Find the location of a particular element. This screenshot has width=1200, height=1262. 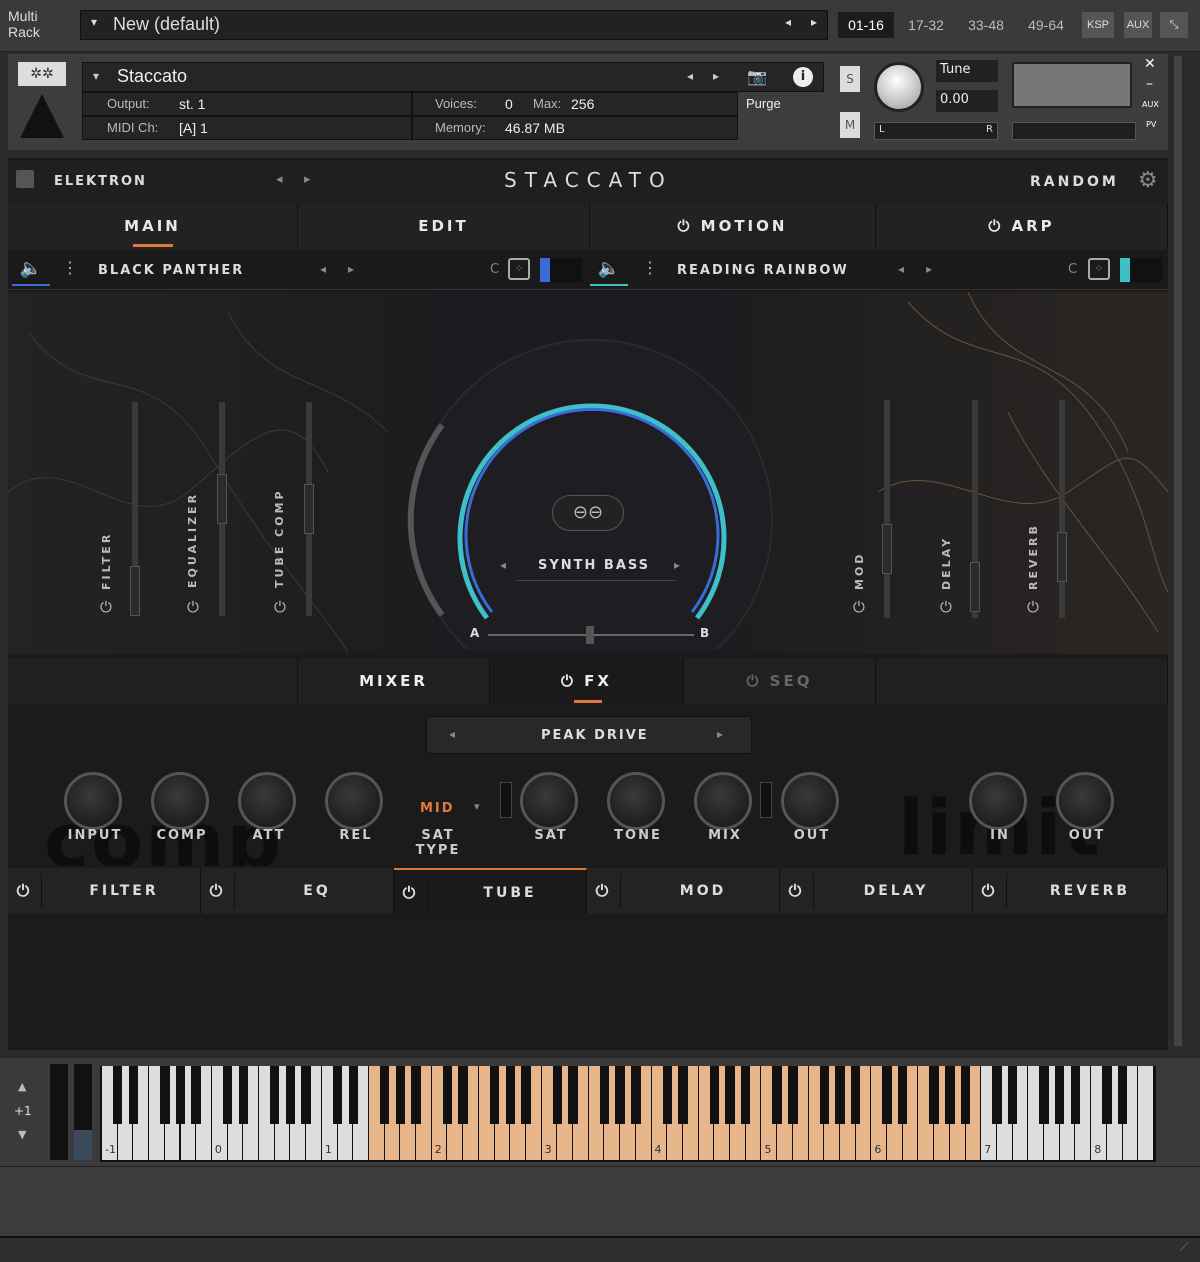

layer-b-prev-icon: ◂ is located at coordinates (901, 269).